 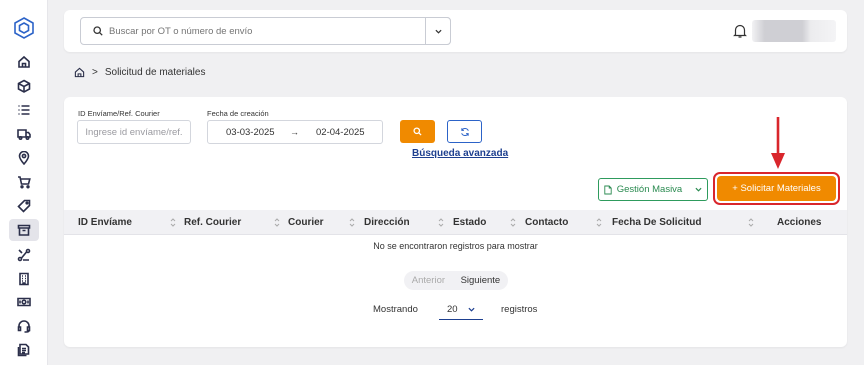 I want to click on breadcrumb: > Solicitud de materiales, so click(x=139, y=72).